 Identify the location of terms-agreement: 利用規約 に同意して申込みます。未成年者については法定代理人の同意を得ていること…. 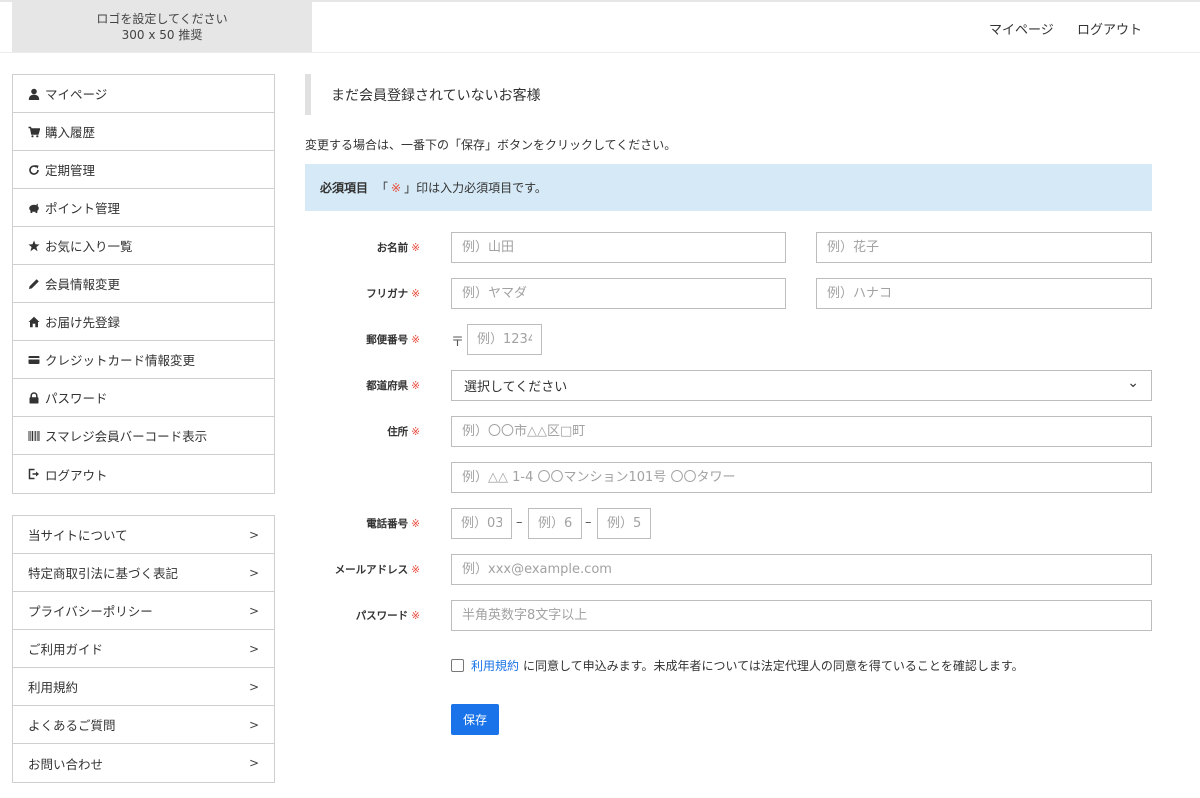
(737, 665).